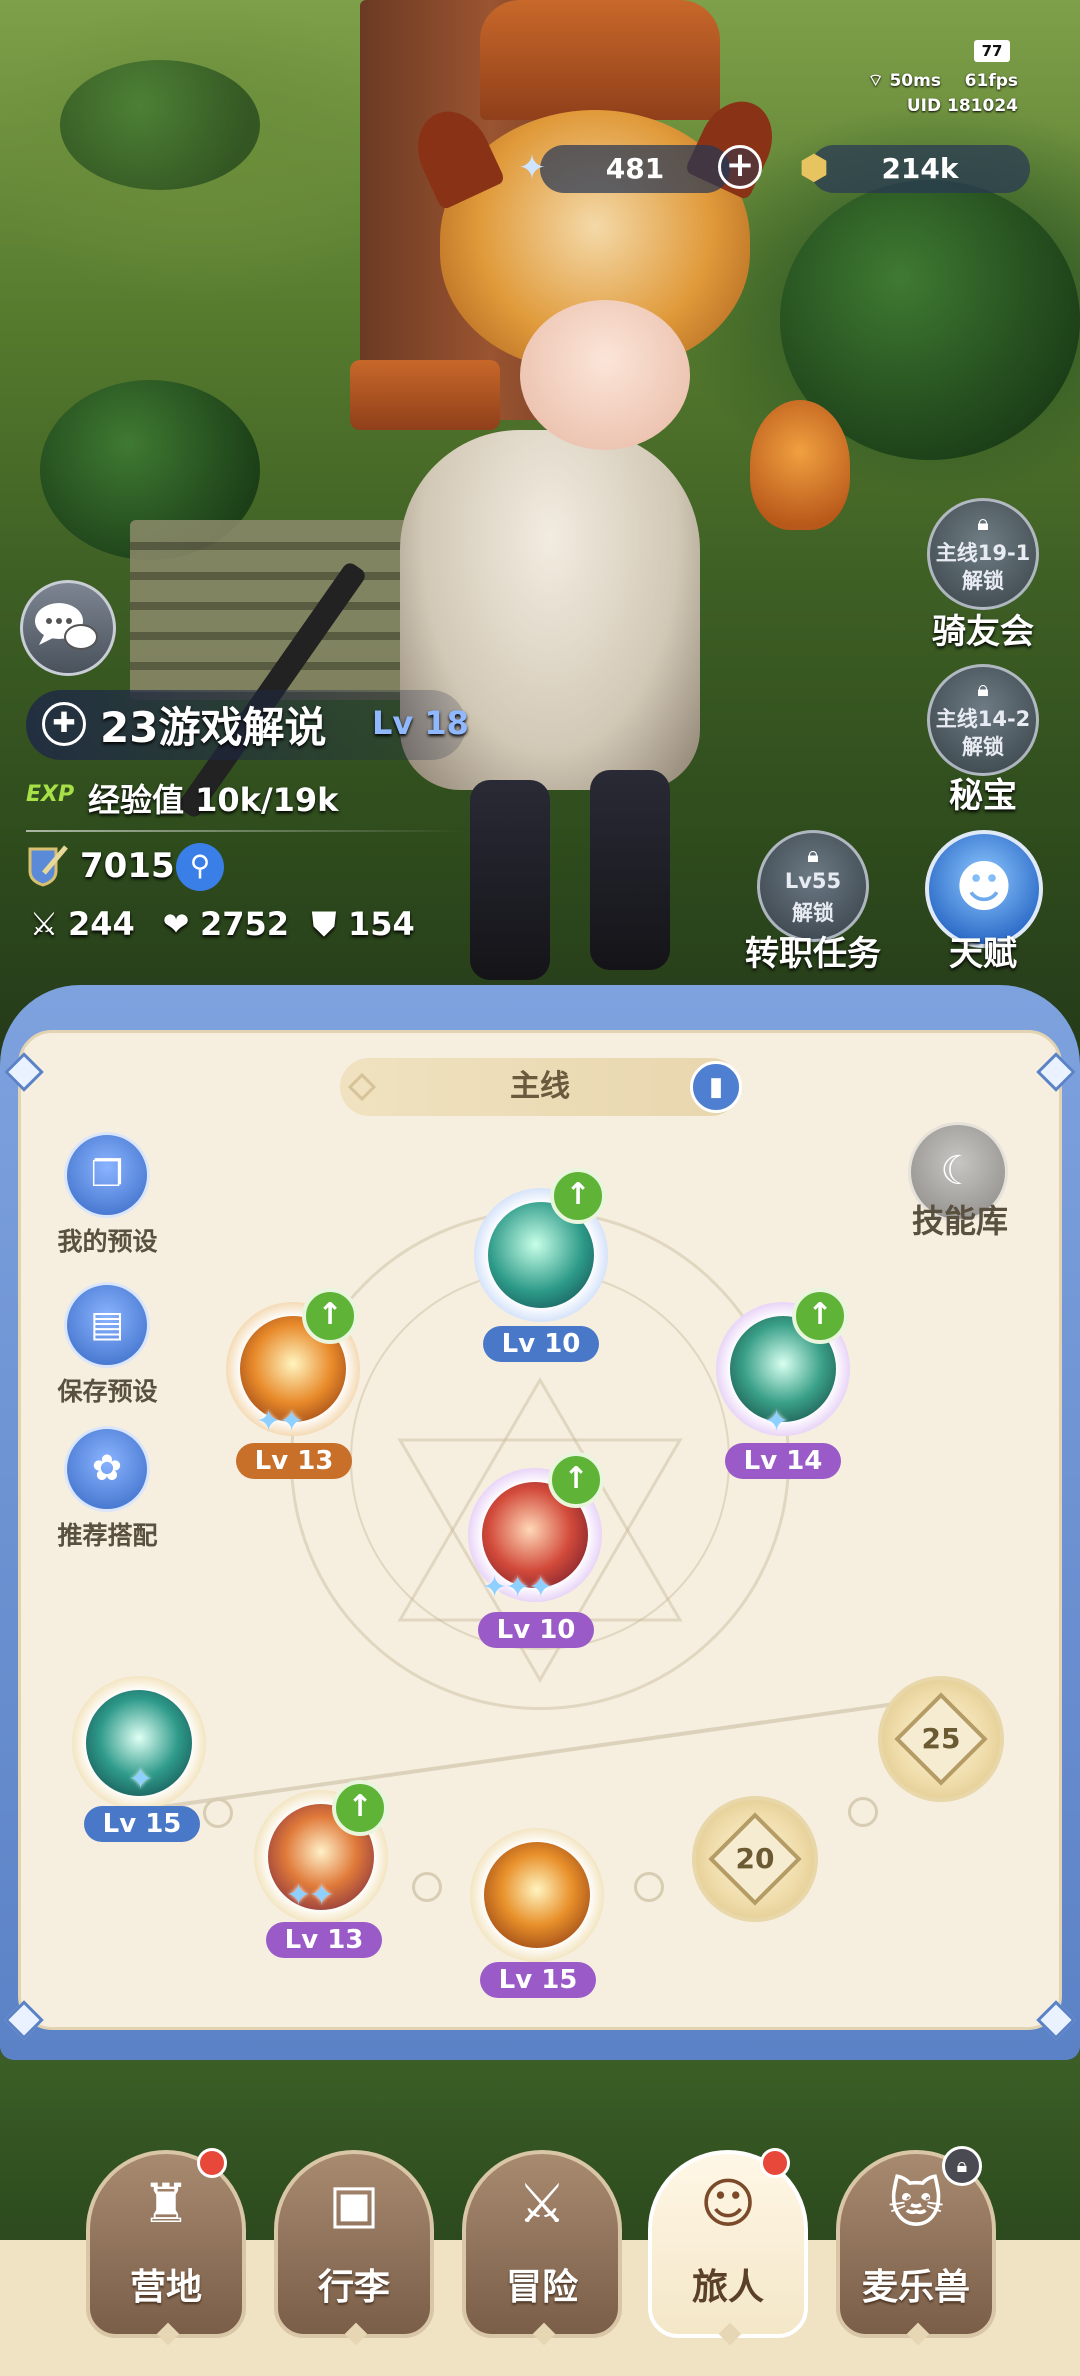 Image resolution: width=1080 pixels, height=2376 pixels. I want to click on gold-counter: 214k, so click(920, 169).